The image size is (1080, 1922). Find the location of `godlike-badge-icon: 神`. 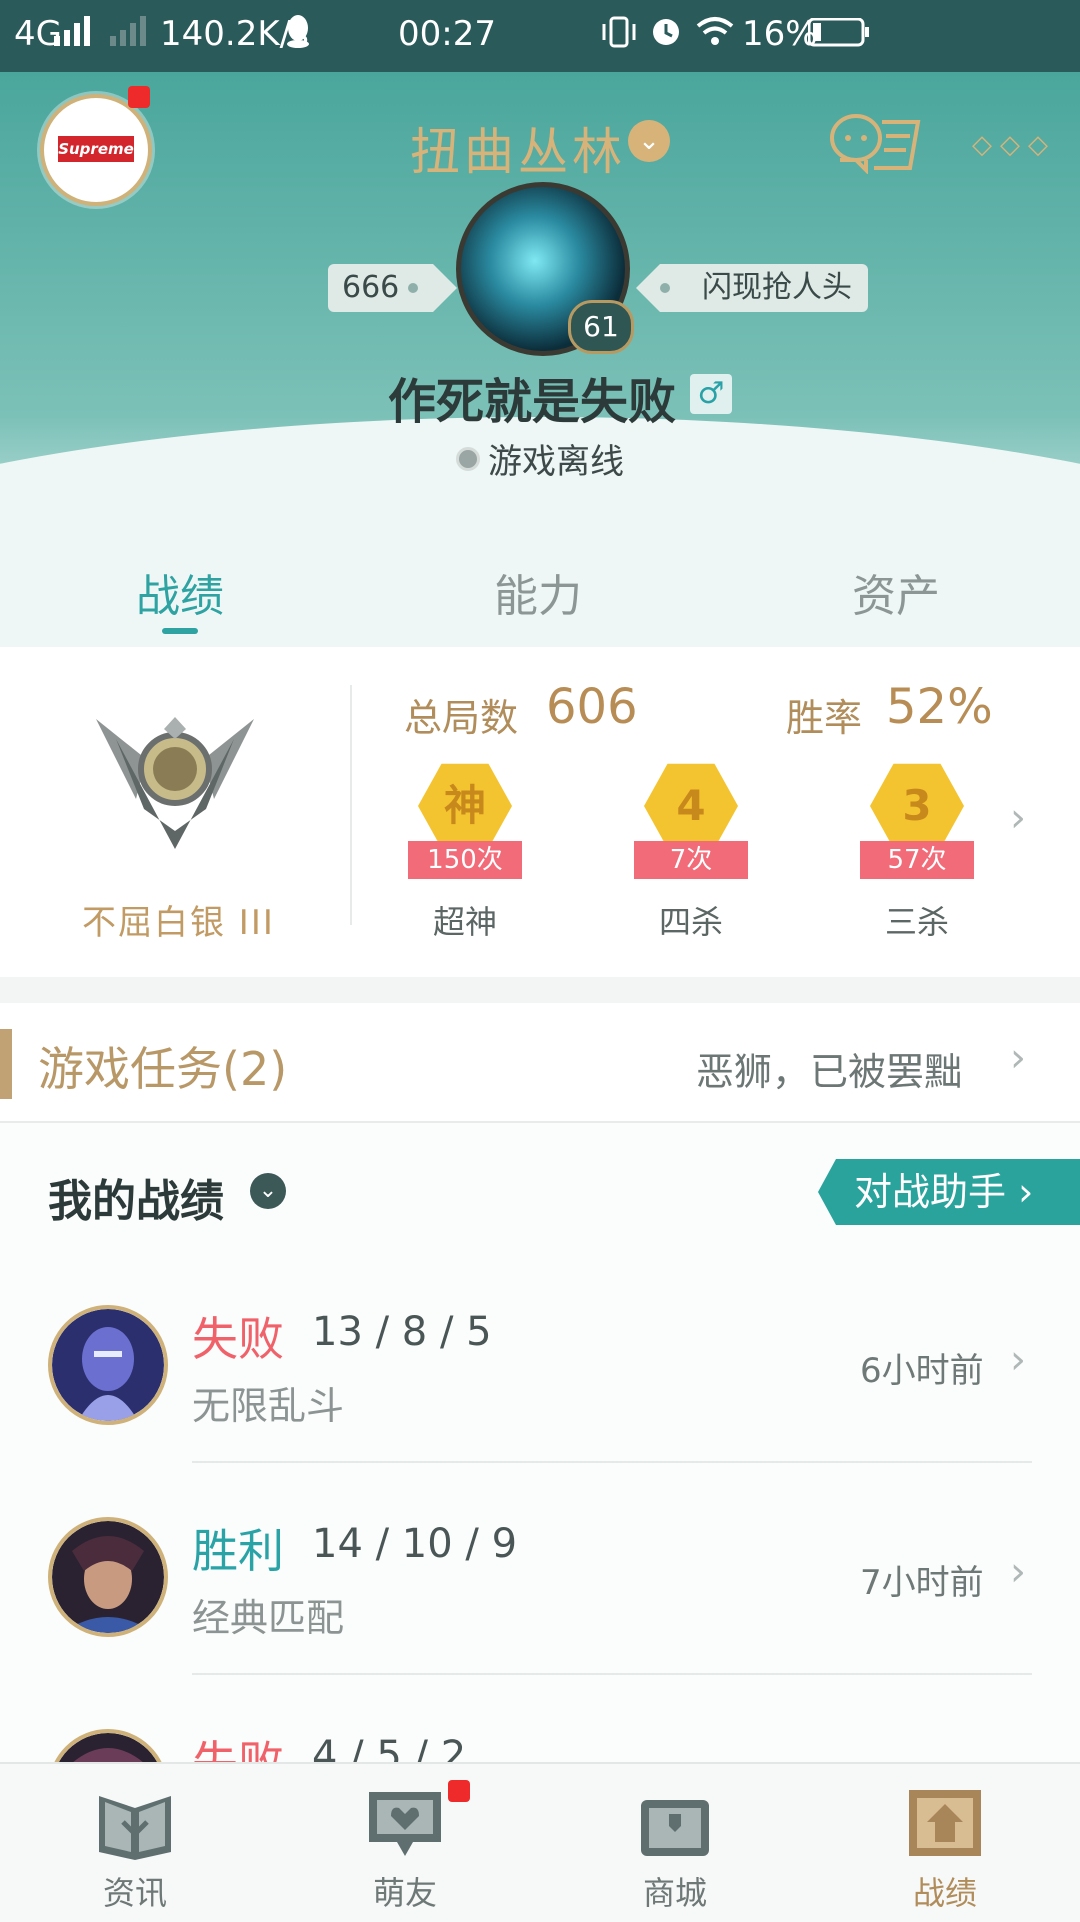

godlike-badge-icon: 神 is located at coordinates (465, 806).